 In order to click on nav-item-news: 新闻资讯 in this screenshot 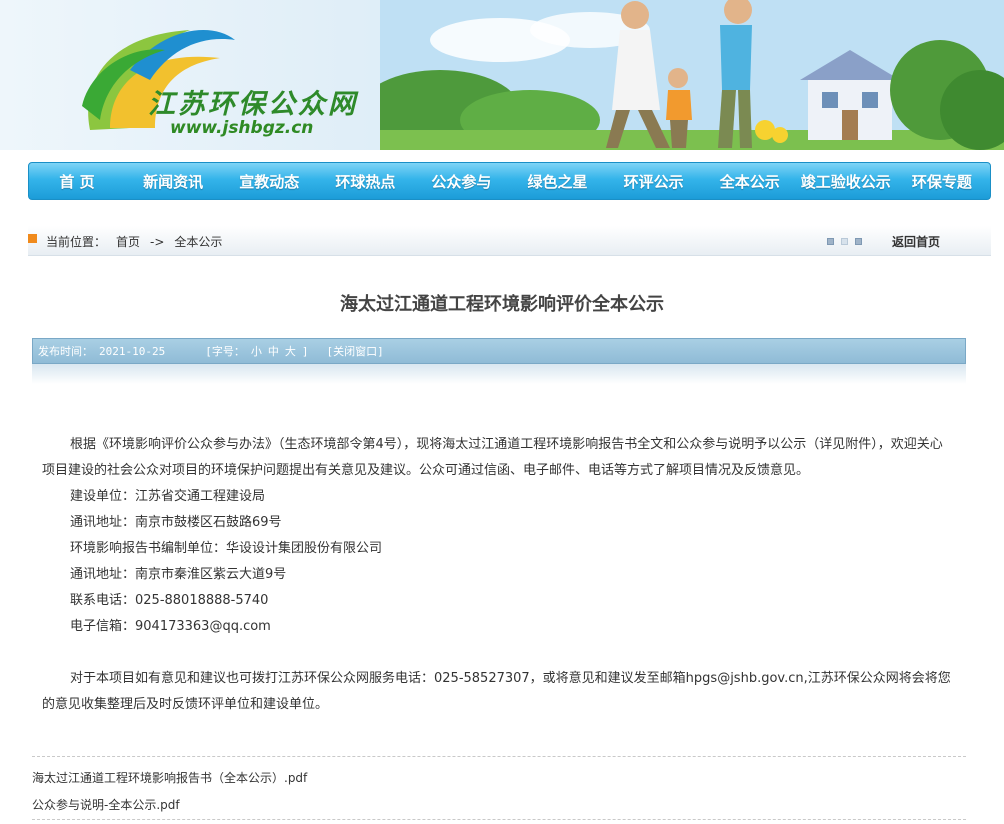, I will do `click(173, 181)`.